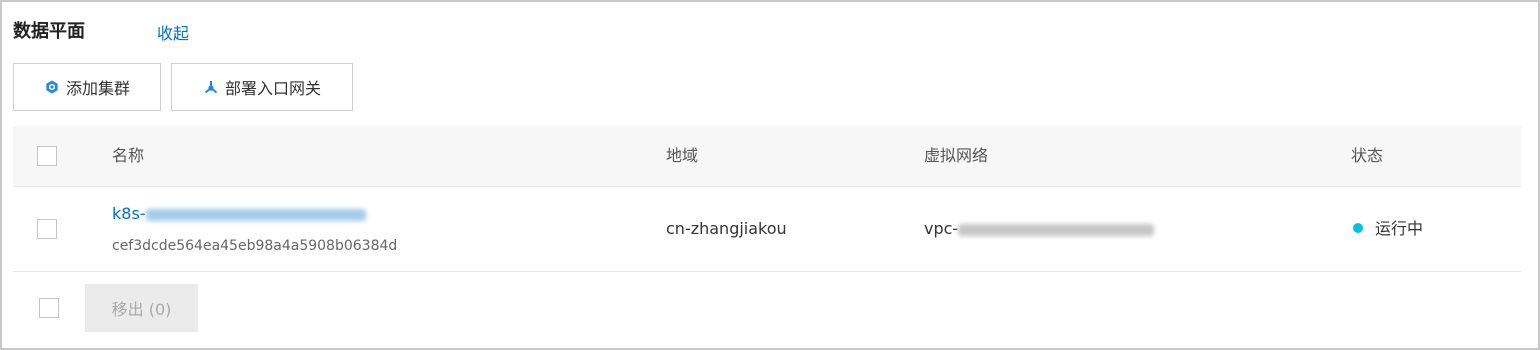 Image resolution: width=1540 pixels, height=350 pixels. What do you see at coordinates (47, 156) in the screenshot?
I see `select-all-checkbox` at bounding box center [47, 156].